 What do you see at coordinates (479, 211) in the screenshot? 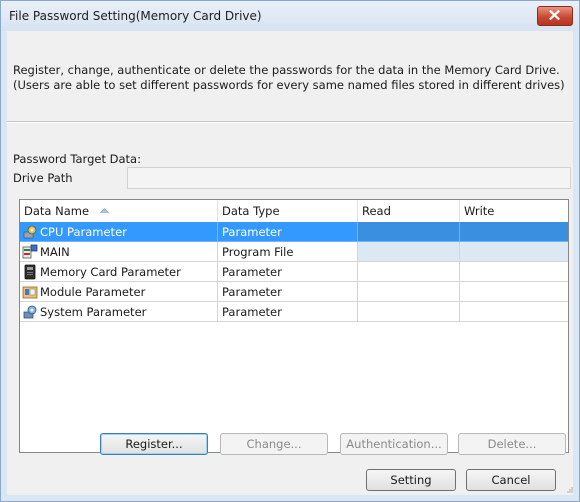
I see `column-header-write-label: Write` at bounding box center [479, 211].